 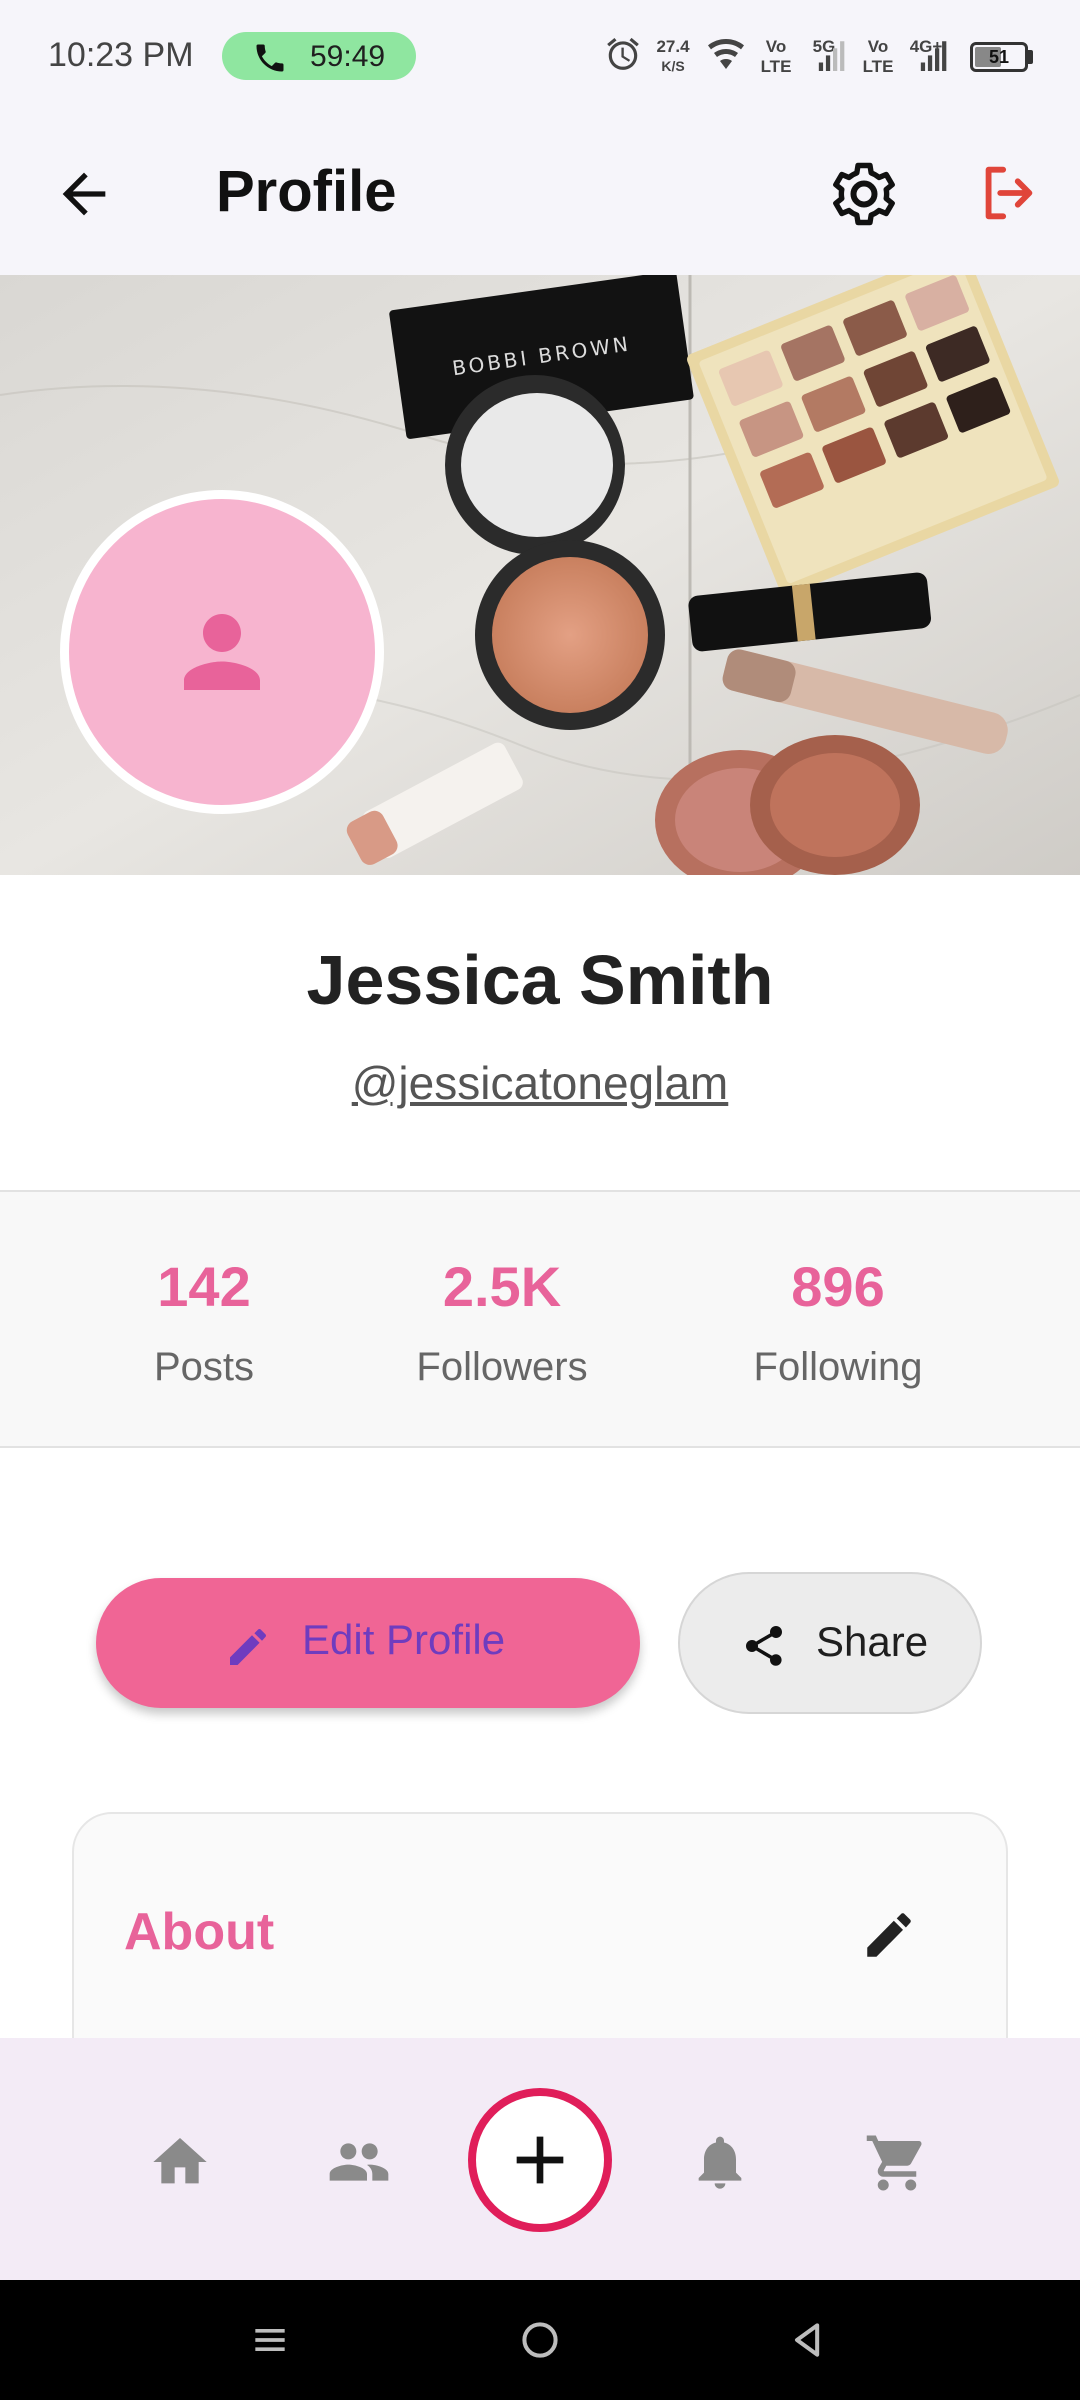 I want to click on cart-icon, so click(x=897, y=2163).